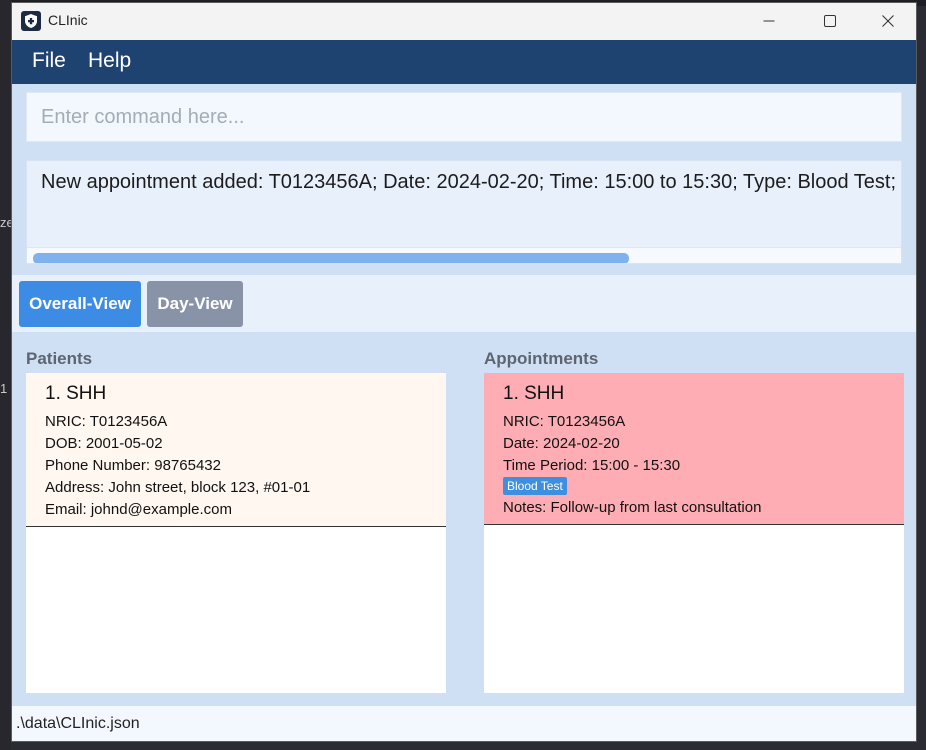 The width and height of the screenshot is (926, 750). What do you see at coordinates (464, 62) in the screenshot?
I see `menu-bar: File Help` at bounding box center [464, 62].